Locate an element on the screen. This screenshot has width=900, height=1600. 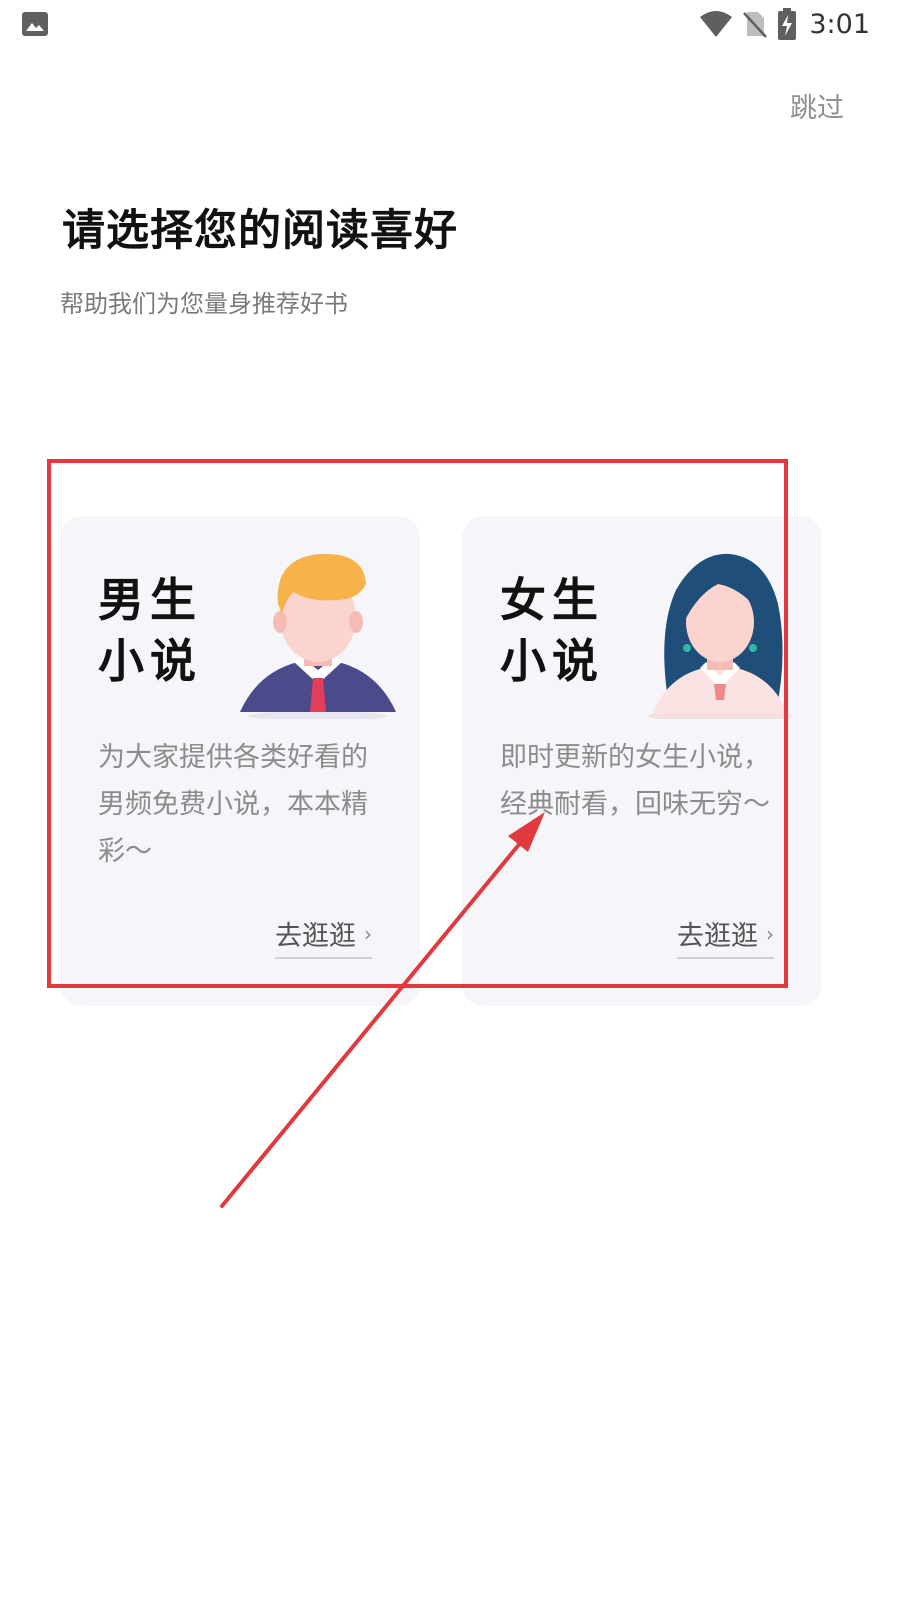
card-title: 女生 小说 is located at coordinates (552, 631).